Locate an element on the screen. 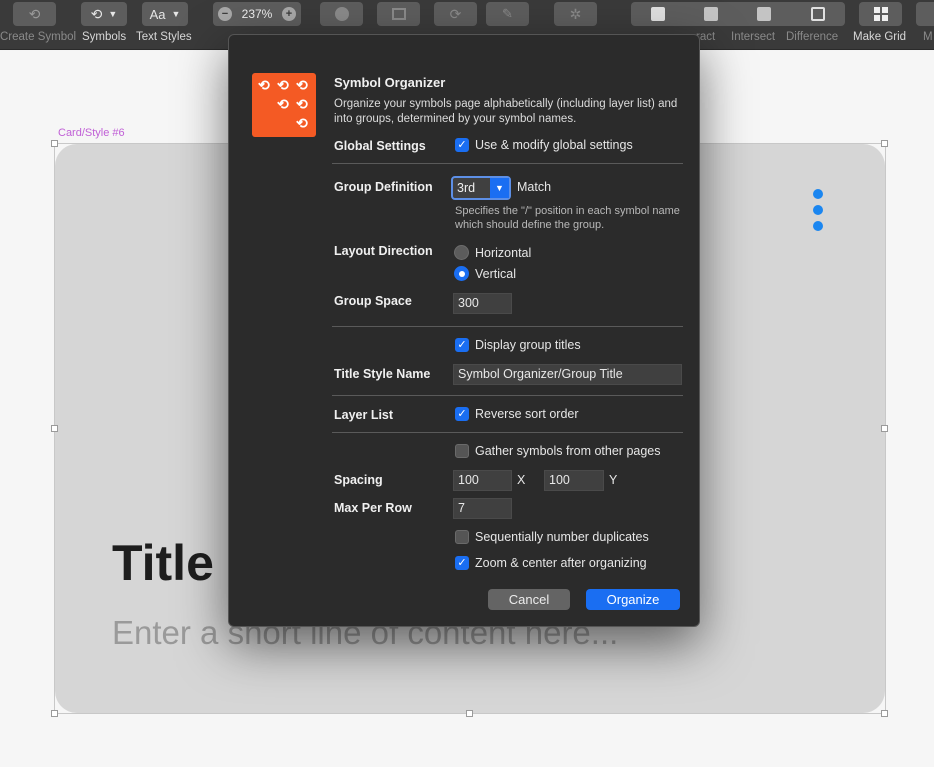 The height and width of the screenshot is (767, 934). spacing-y-suffix: Y is located at coordinates (613, 480).